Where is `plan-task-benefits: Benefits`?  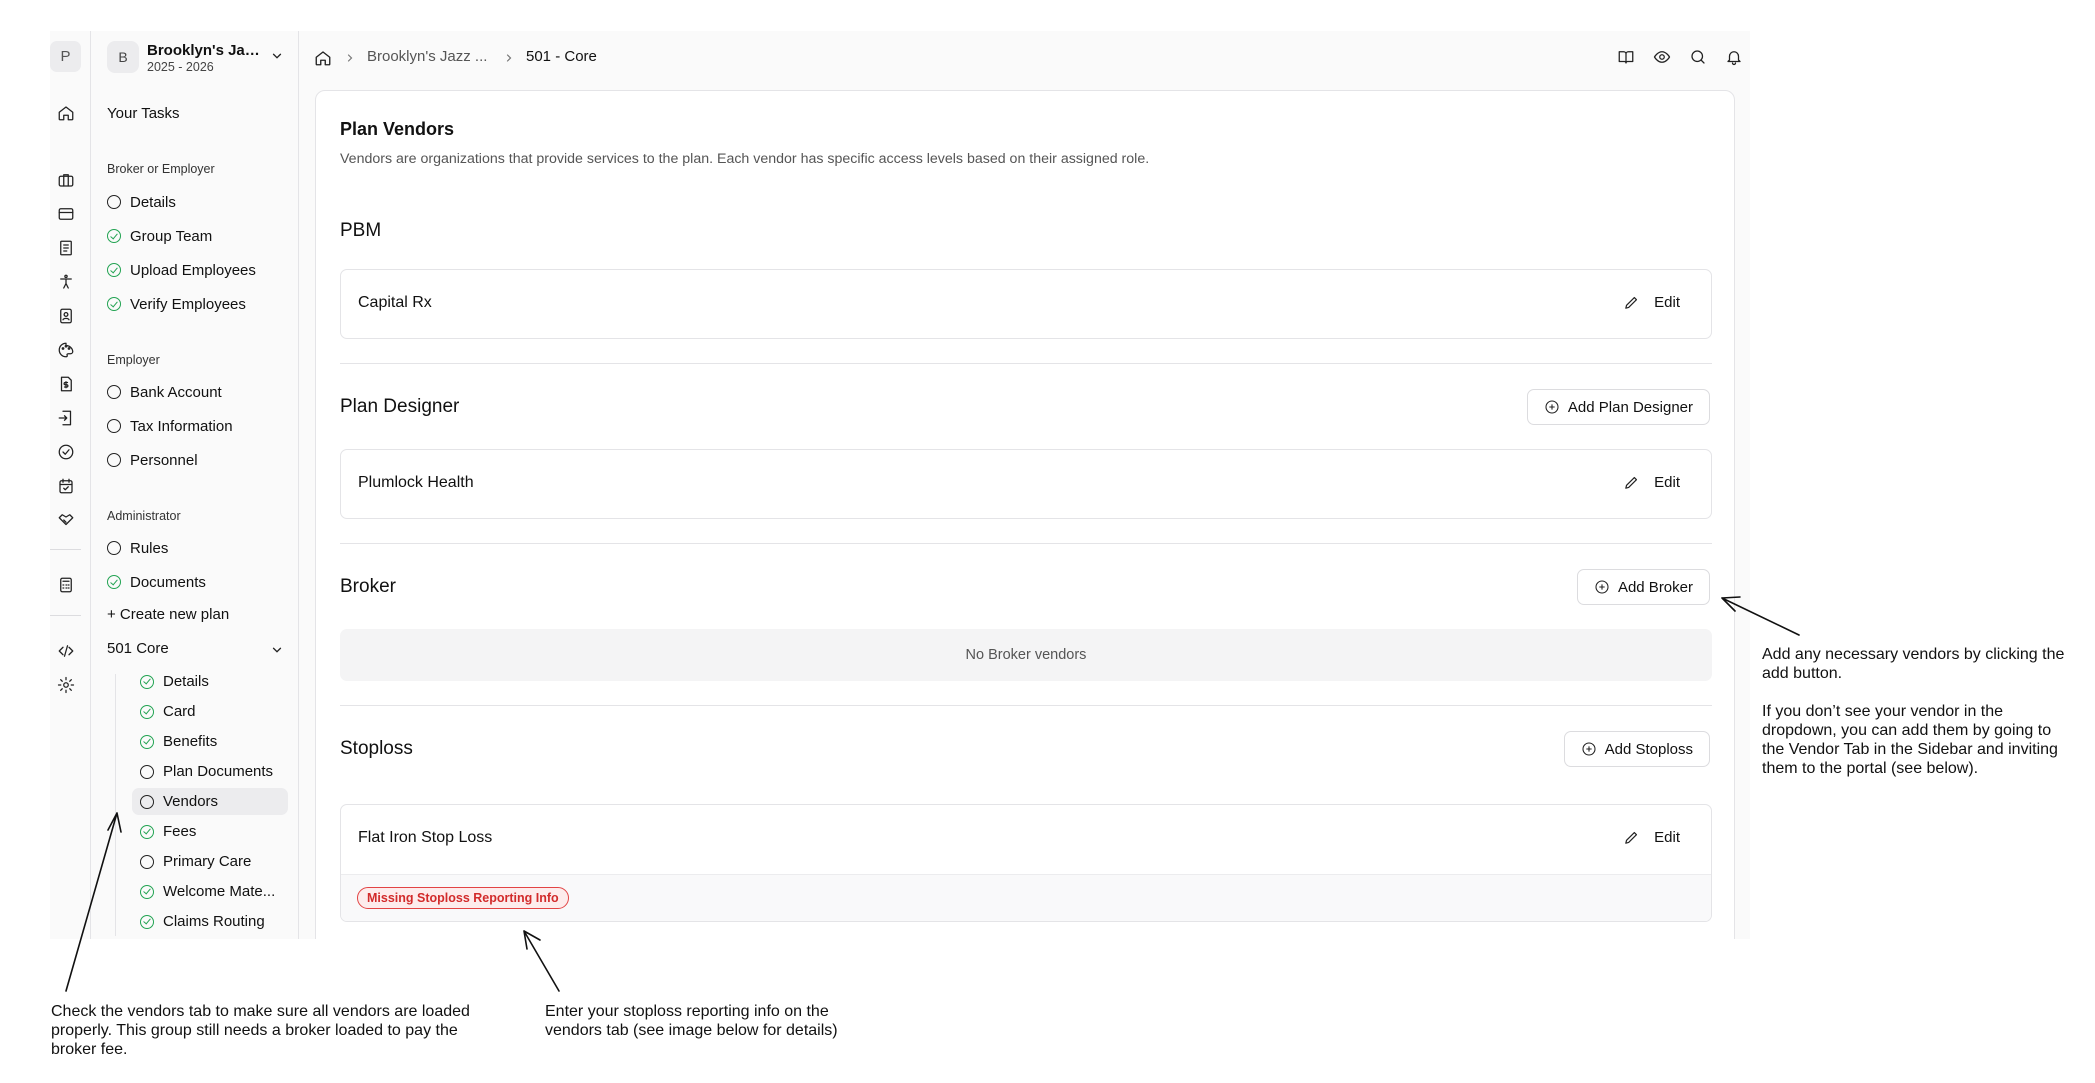 plan-task-benefits: Benefits is located at coordinates (210, 741).